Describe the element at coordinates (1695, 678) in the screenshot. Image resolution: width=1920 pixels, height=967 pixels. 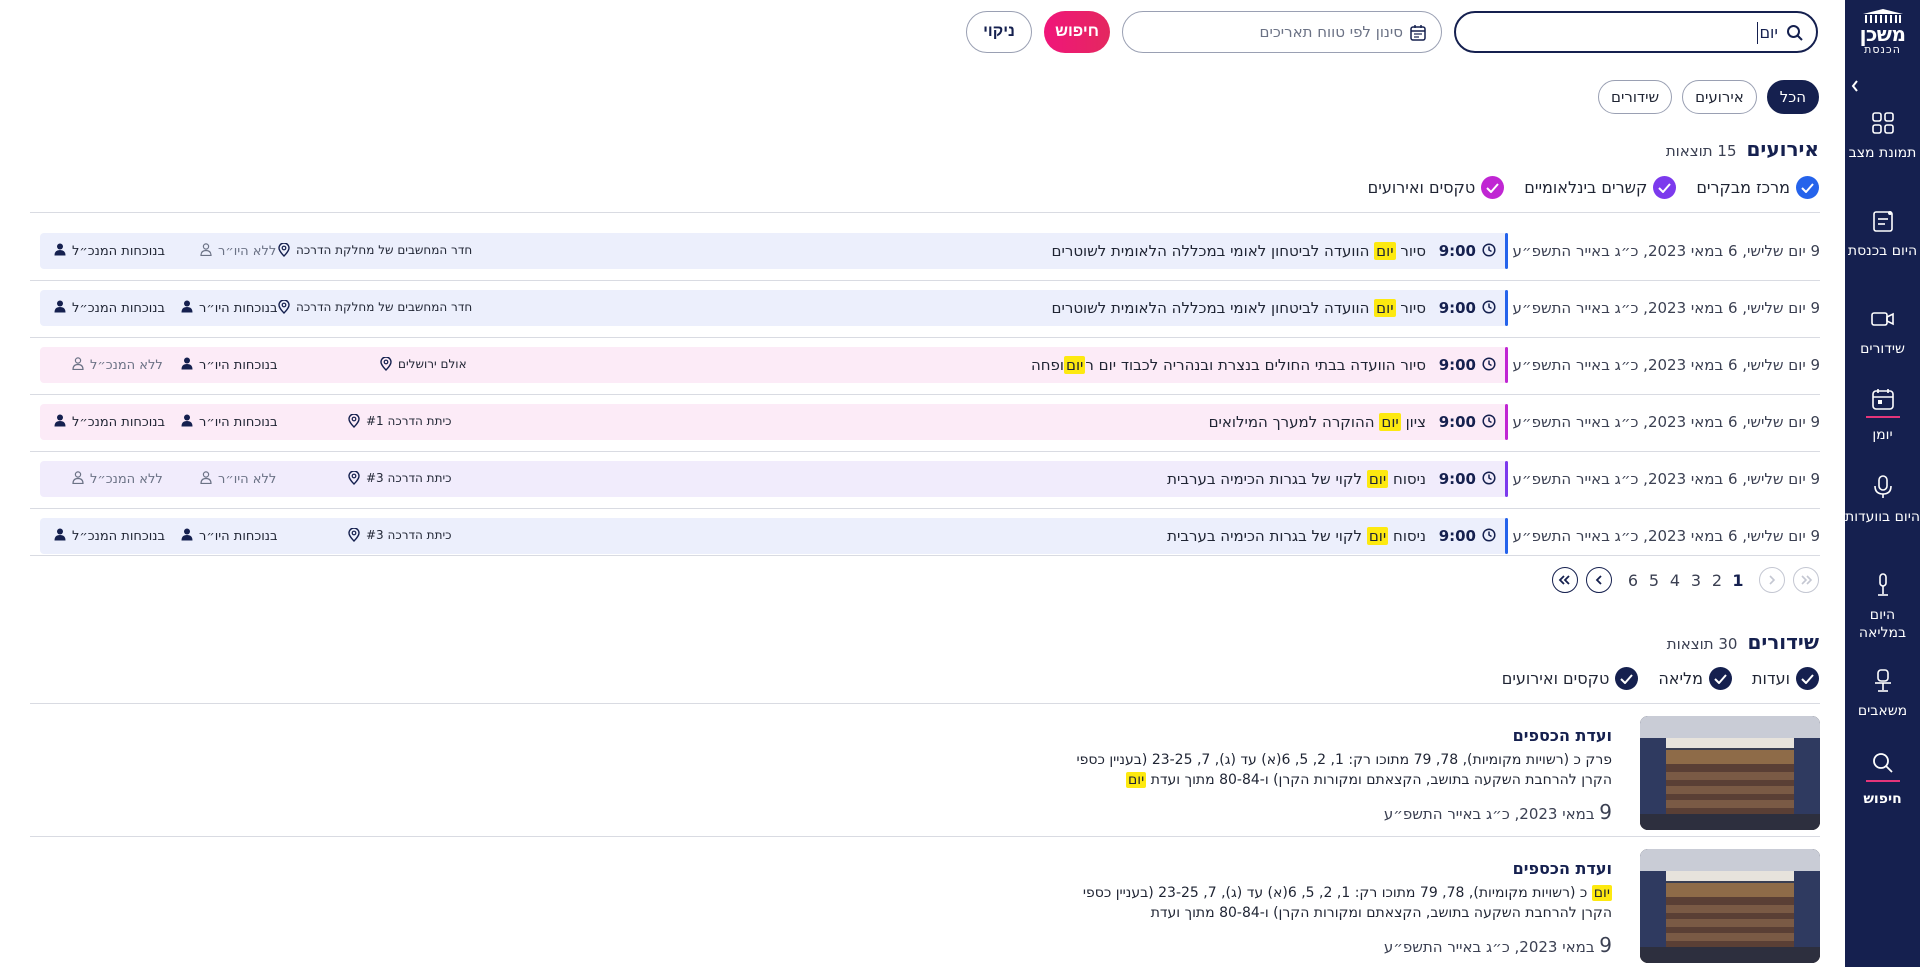
I see `broadcast-category-plenum: מליאה` at that location.